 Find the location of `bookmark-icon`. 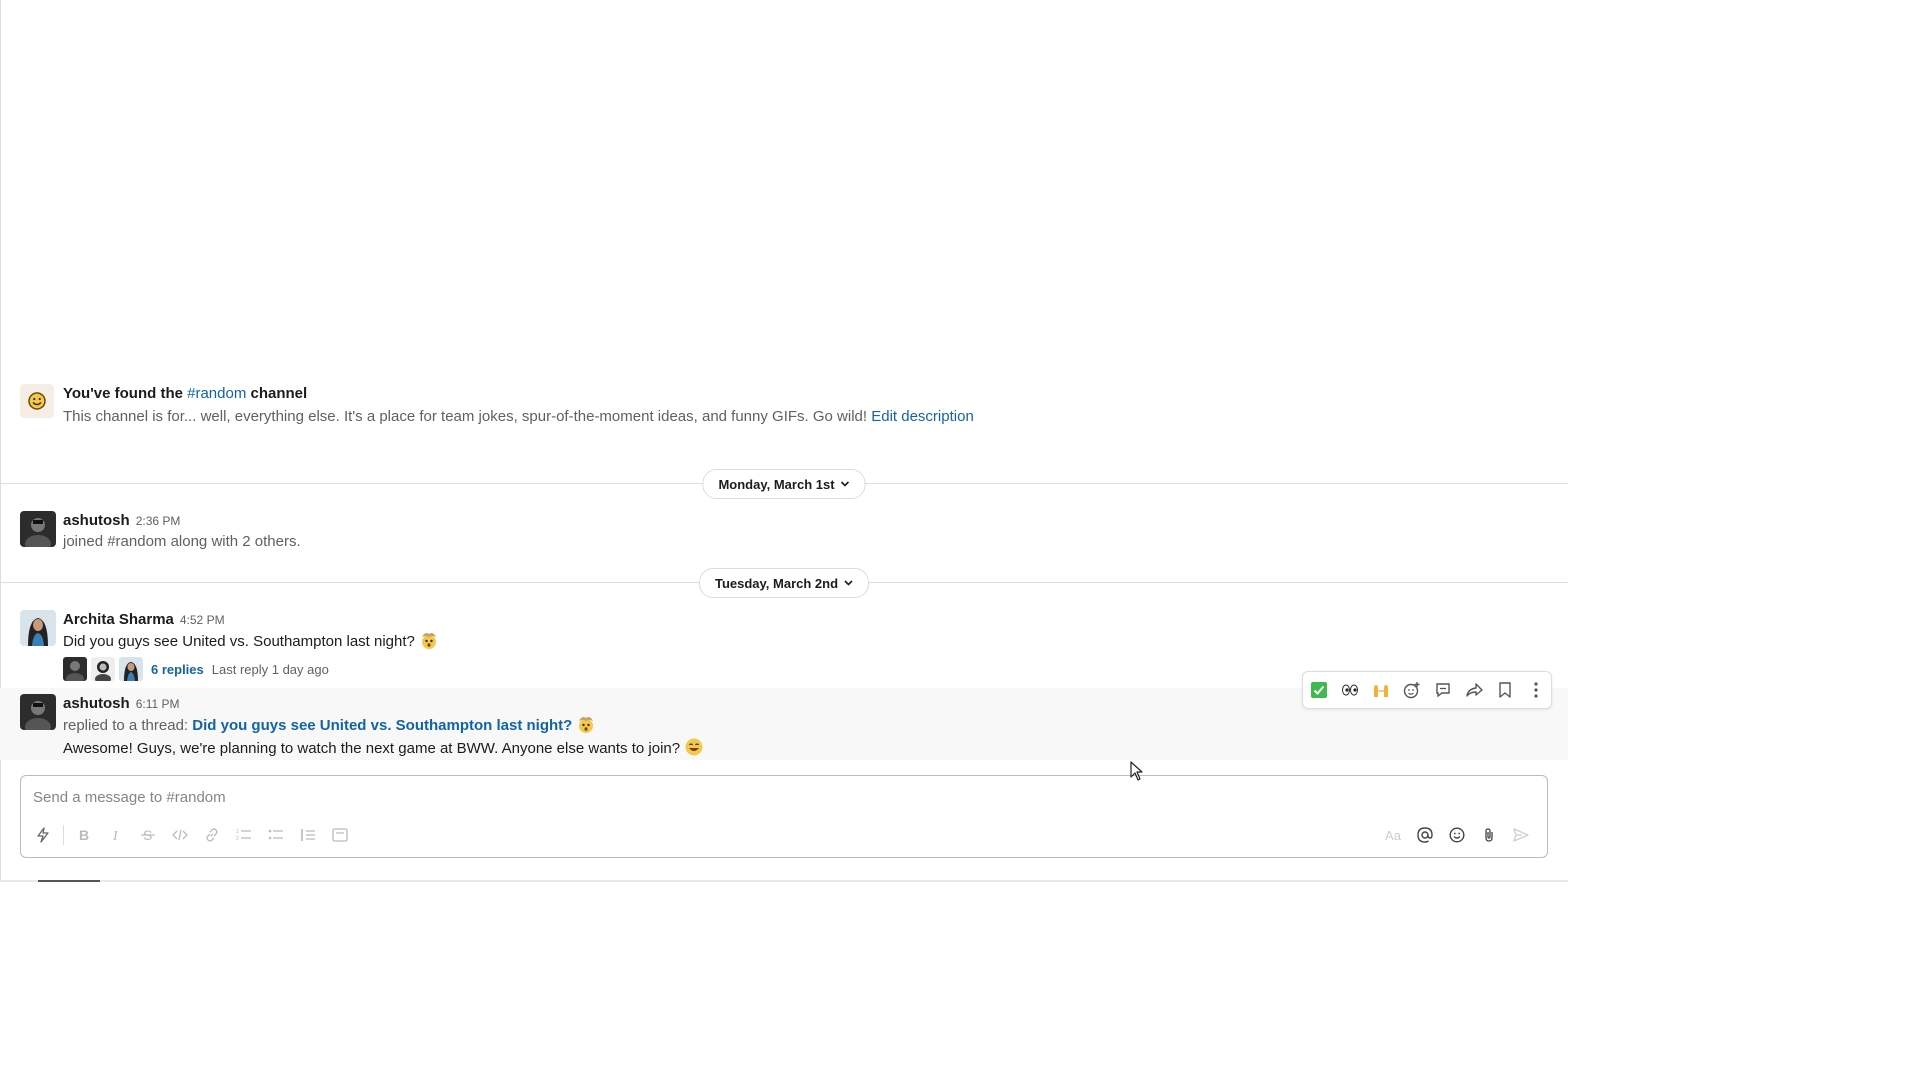

bookmark-icon is located at coordinates (1505, 690).